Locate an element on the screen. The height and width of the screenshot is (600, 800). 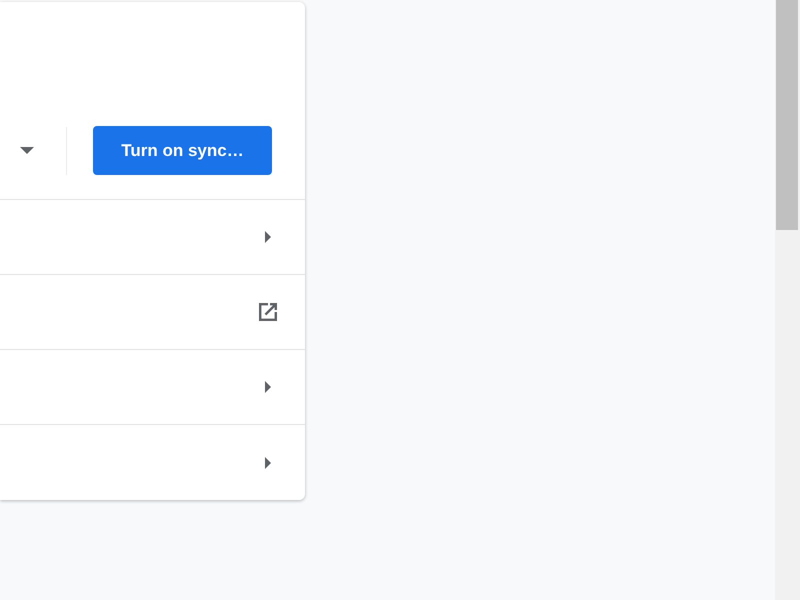
dropdown-caret-icon is located at coordinates (27, 150).